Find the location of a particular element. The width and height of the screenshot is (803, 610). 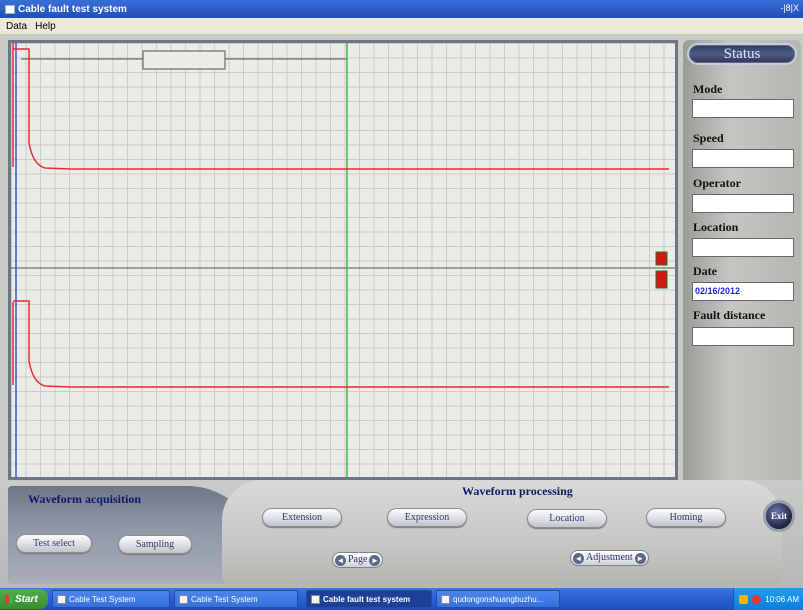

exit-button: Exit is located at coordinates (779, 516).